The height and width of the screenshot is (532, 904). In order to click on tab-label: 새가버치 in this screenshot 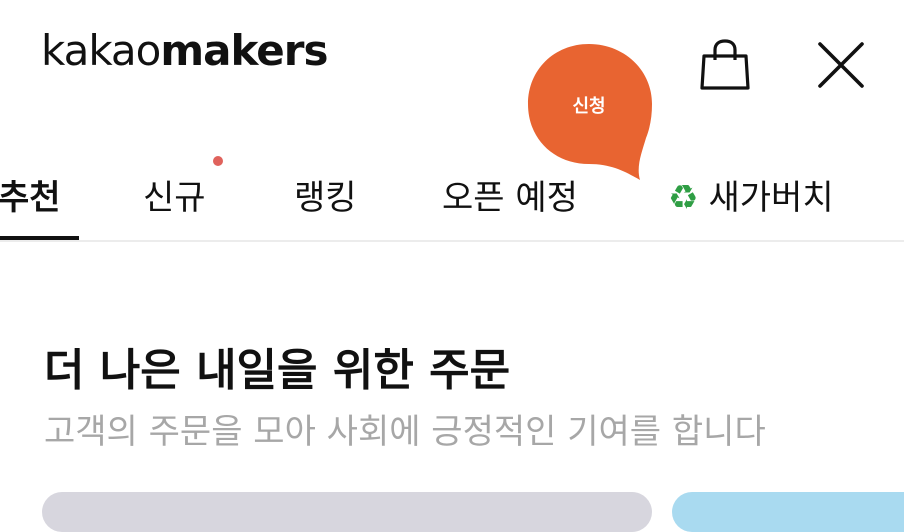, I will do `click(771, 198)`.